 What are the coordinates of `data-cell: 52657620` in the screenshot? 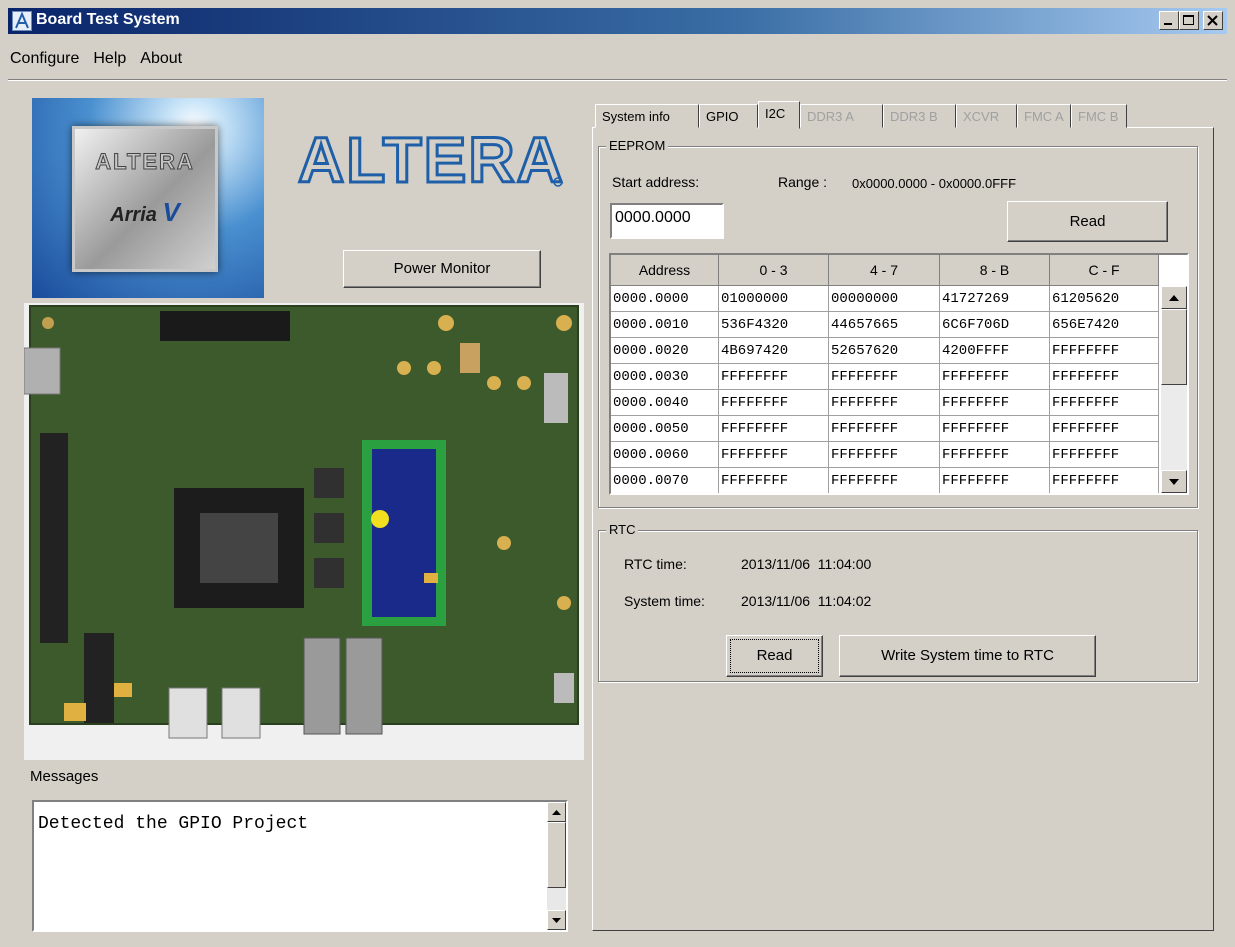 It's located at (884, 351).